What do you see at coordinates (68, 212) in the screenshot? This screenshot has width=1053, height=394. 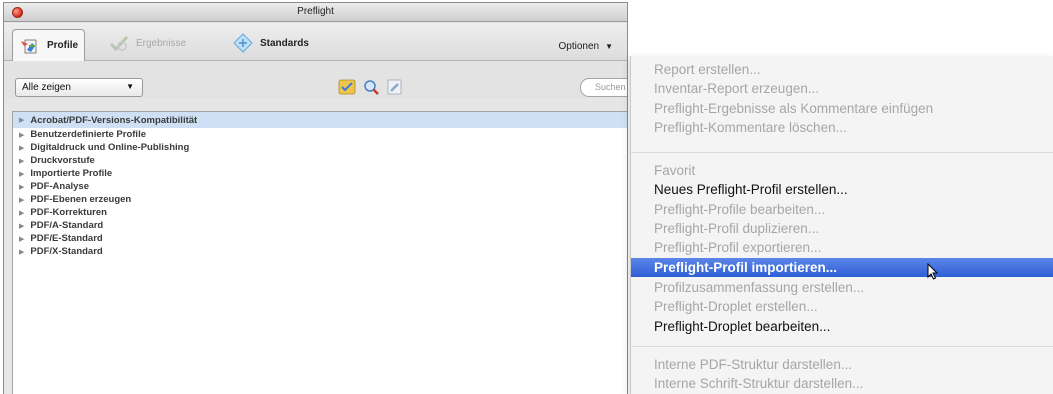 I see `list-item-label: PDF-Korrekturen` at bounding box center [68, 212].